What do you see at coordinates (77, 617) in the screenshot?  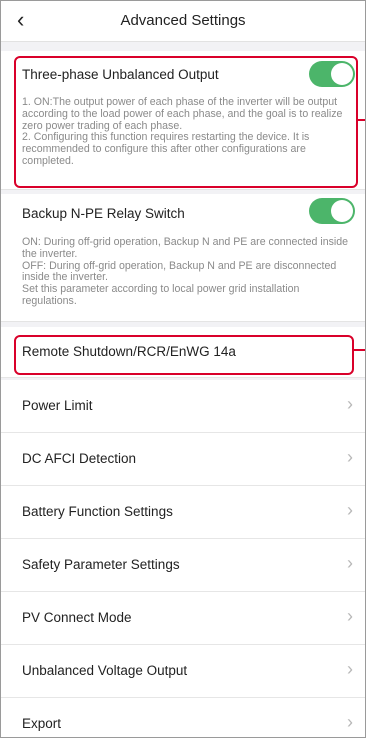 I see `menu-row-label: PV Connect Mode` at bounding box center [77, 617].